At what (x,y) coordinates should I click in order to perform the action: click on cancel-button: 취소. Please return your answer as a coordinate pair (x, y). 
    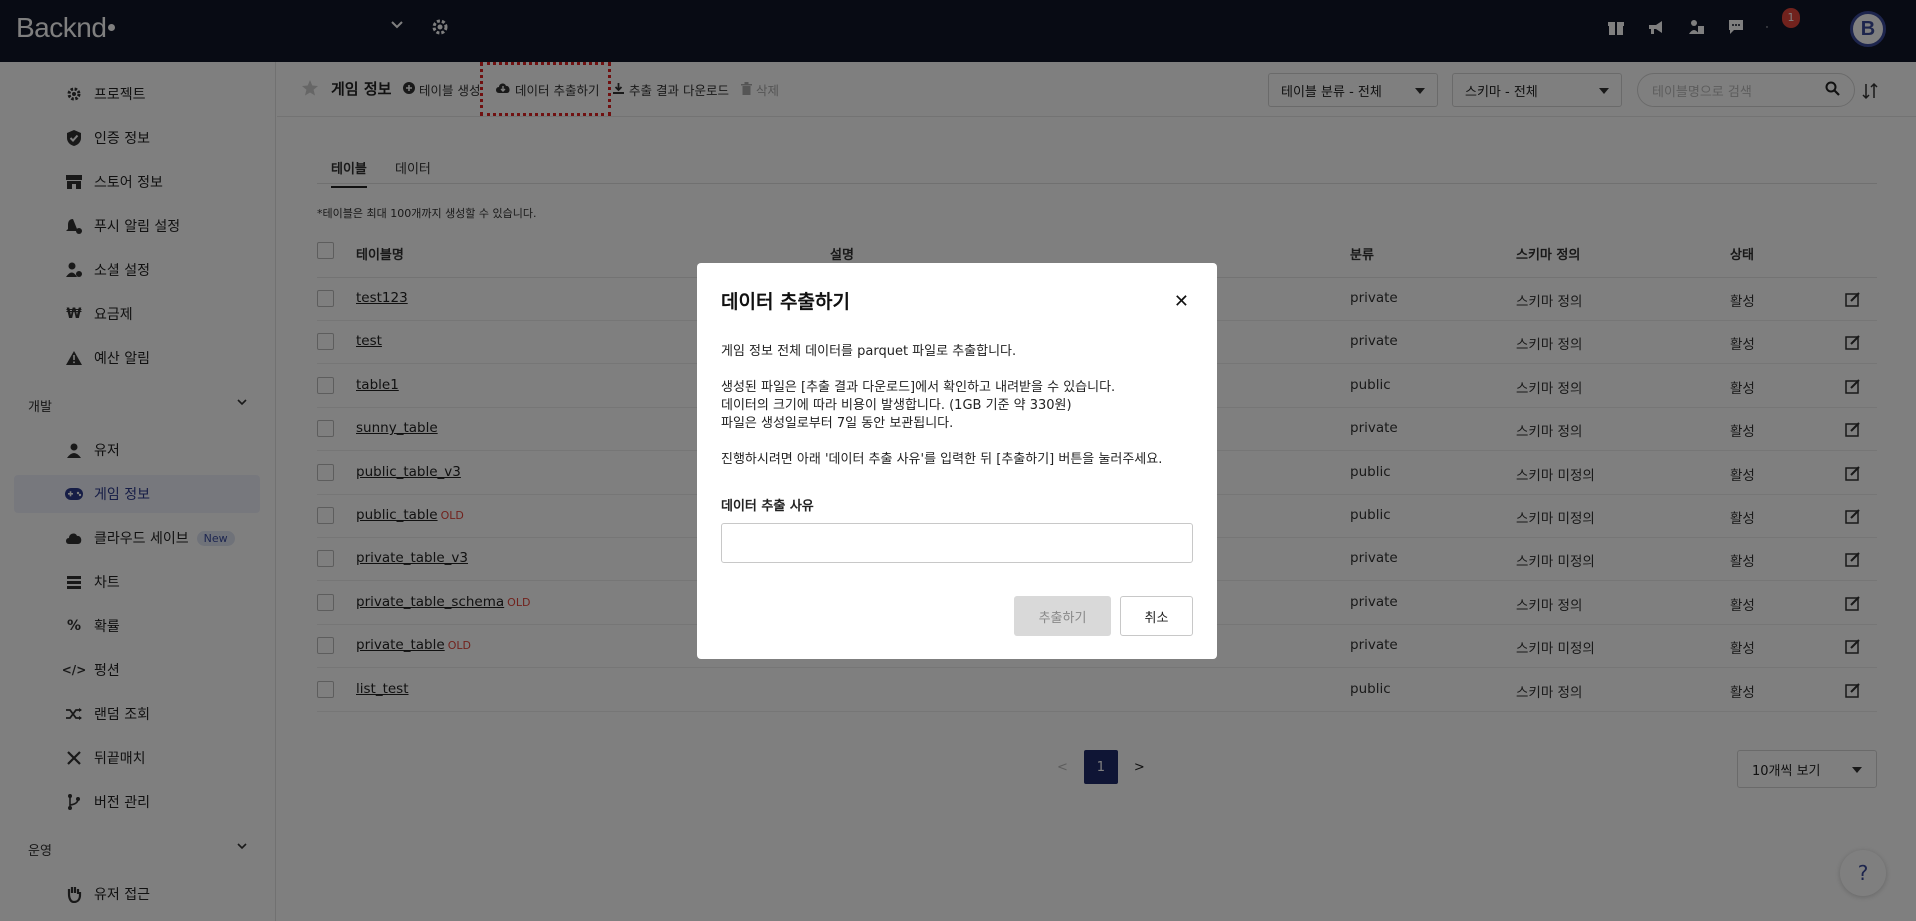
    Looking at the image, I should click on (1156, 616).